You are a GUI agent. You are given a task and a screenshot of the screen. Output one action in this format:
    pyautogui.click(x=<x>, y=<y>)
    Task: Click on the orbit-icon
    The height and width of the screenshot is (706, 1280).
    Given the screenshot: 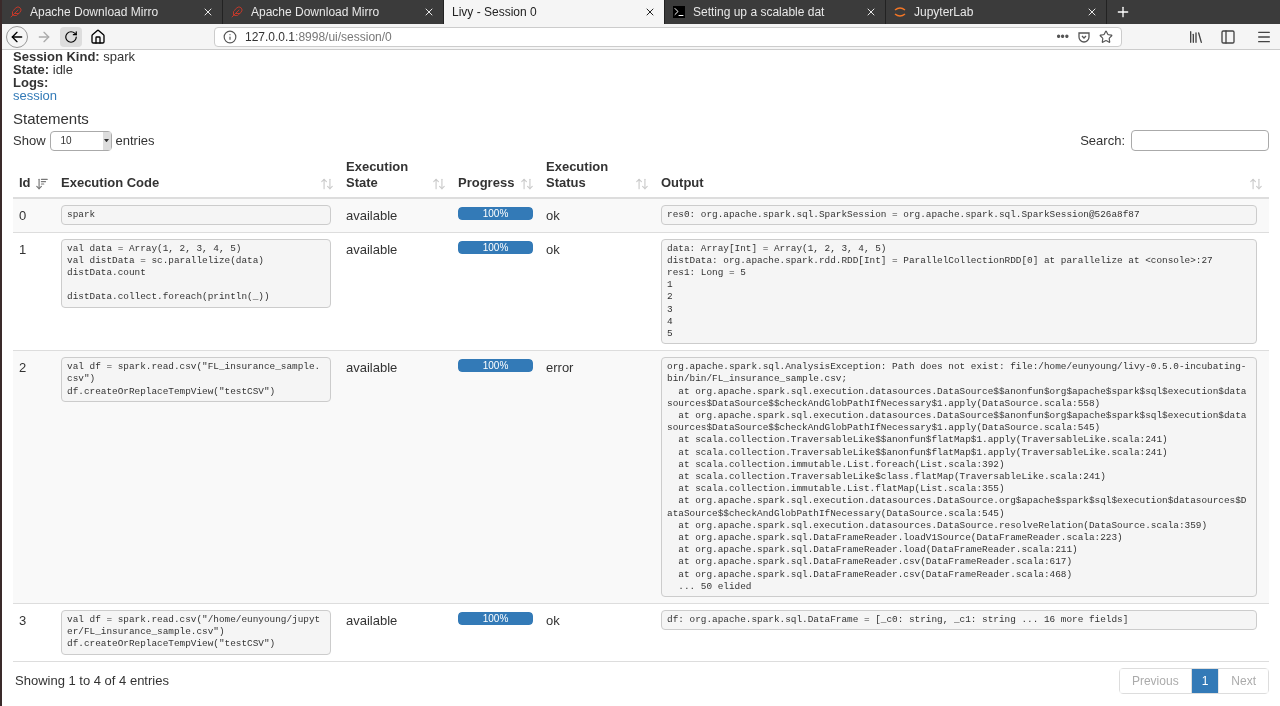 What is the action you would take?
    pyautogui.click(x=900, y=12)
    